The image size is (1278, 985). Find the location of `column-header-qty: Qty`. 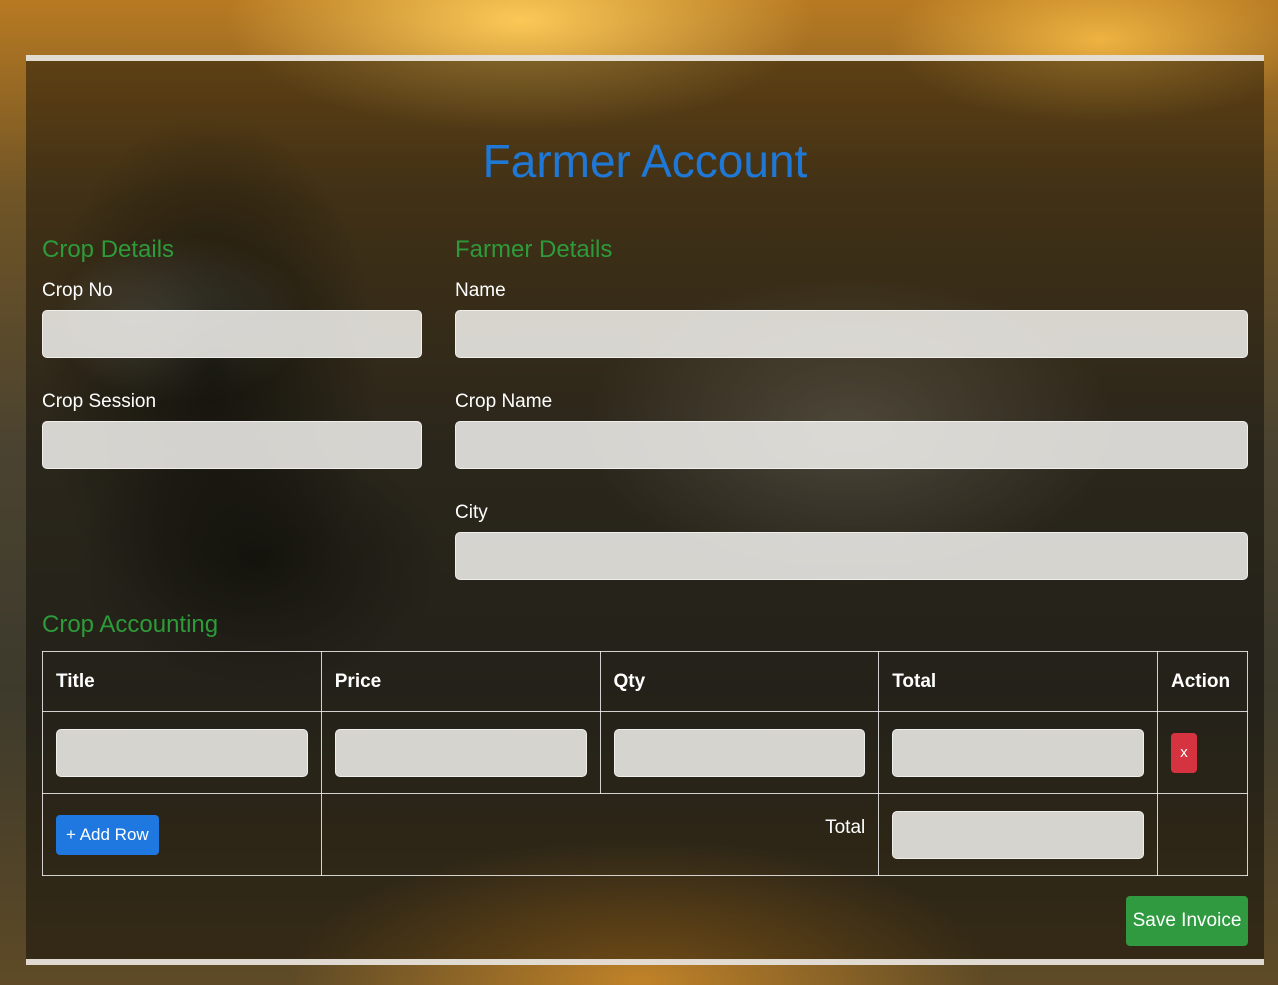

column-header-qty: Qty is located at coordinates (739, 681).